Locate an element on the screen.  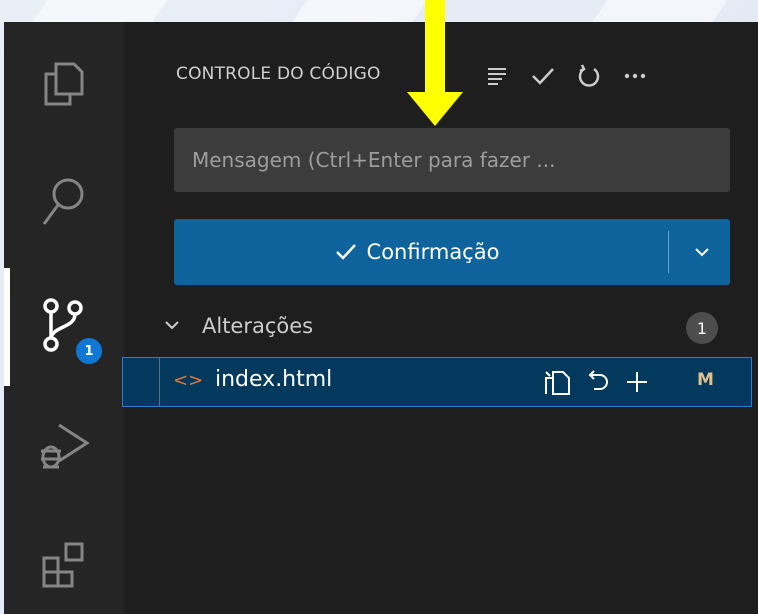
more-actions-icon is located at coordinates (635, 76).